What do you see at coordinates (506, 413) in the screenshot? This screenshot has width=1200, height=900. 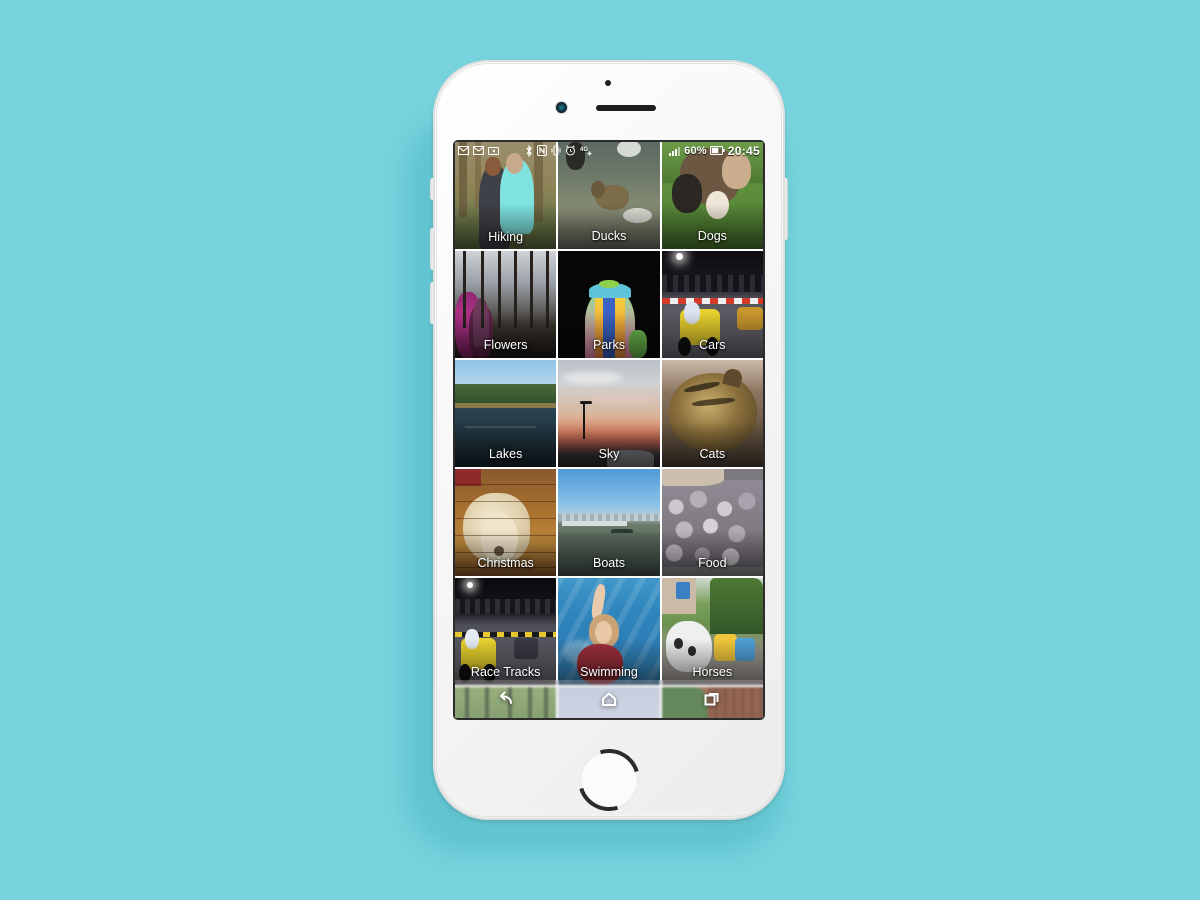 I see `album-tile: Lakes` at bounding box center [506, 413].